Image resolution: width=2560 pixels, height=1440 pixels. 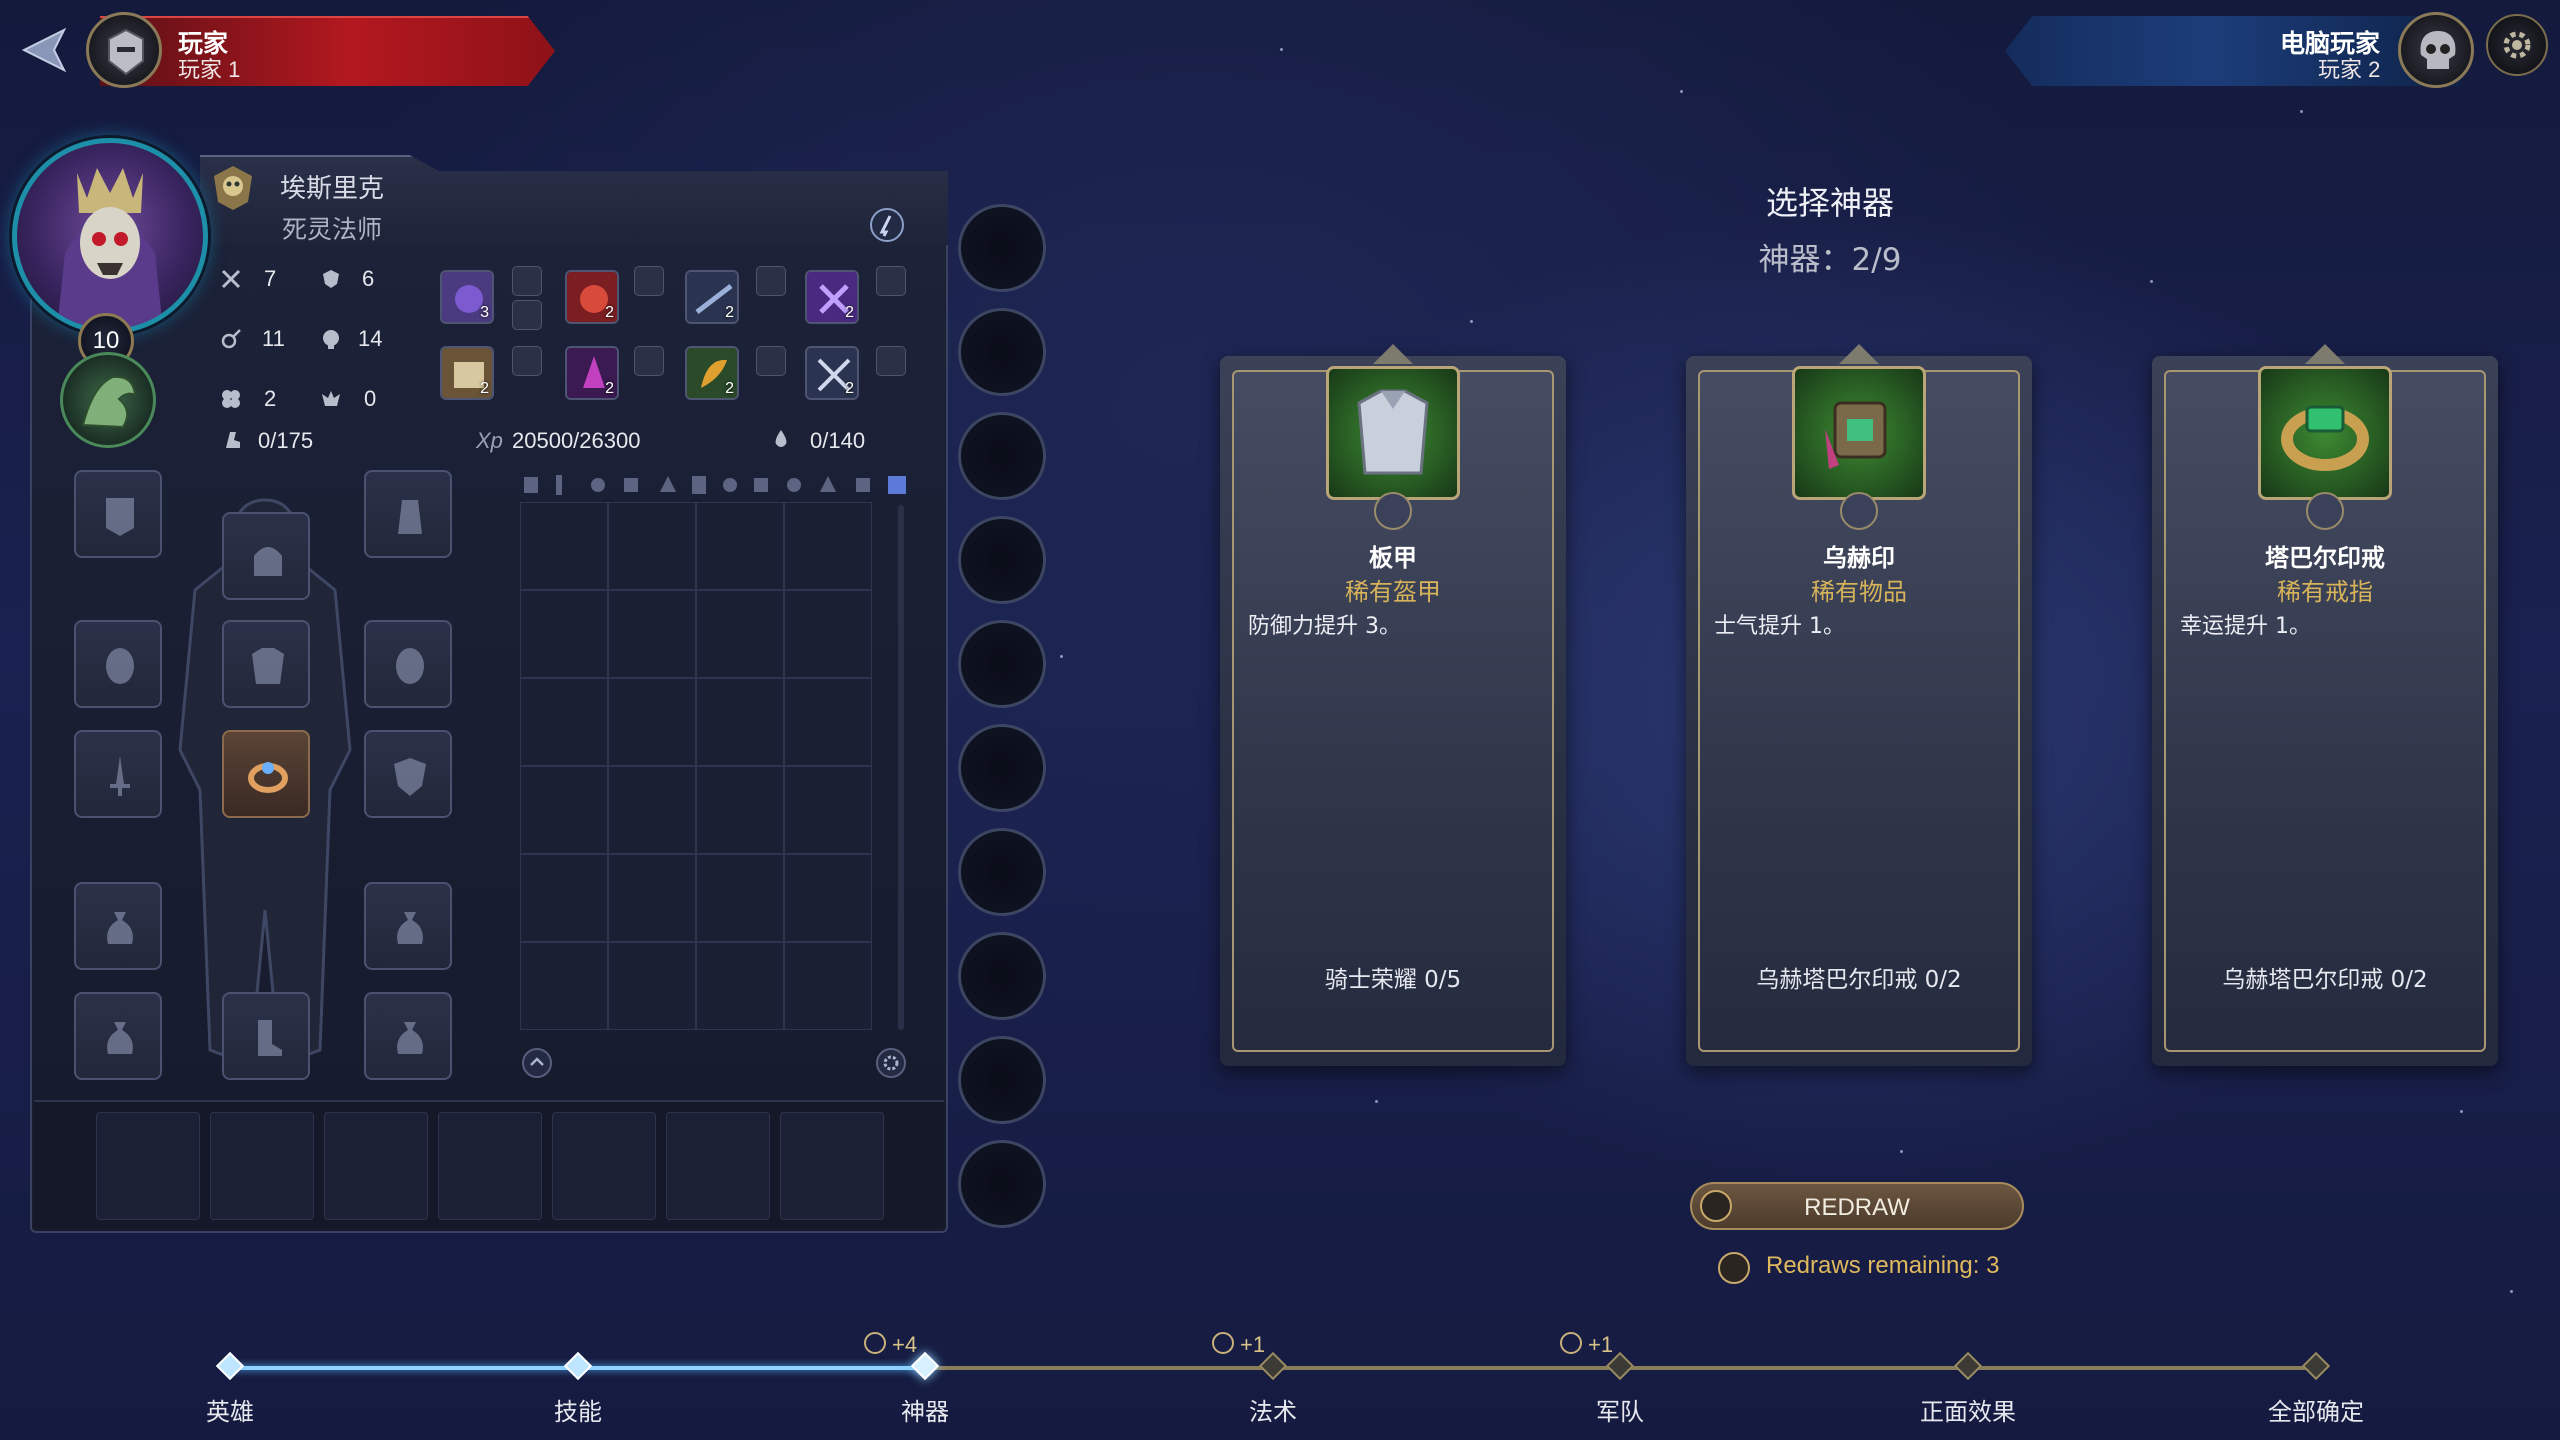 What do you see at coordinates (925, 1409) in the screenshot?
I see `step-label-artifacts: 神器` at bounding box center [925, 1409].